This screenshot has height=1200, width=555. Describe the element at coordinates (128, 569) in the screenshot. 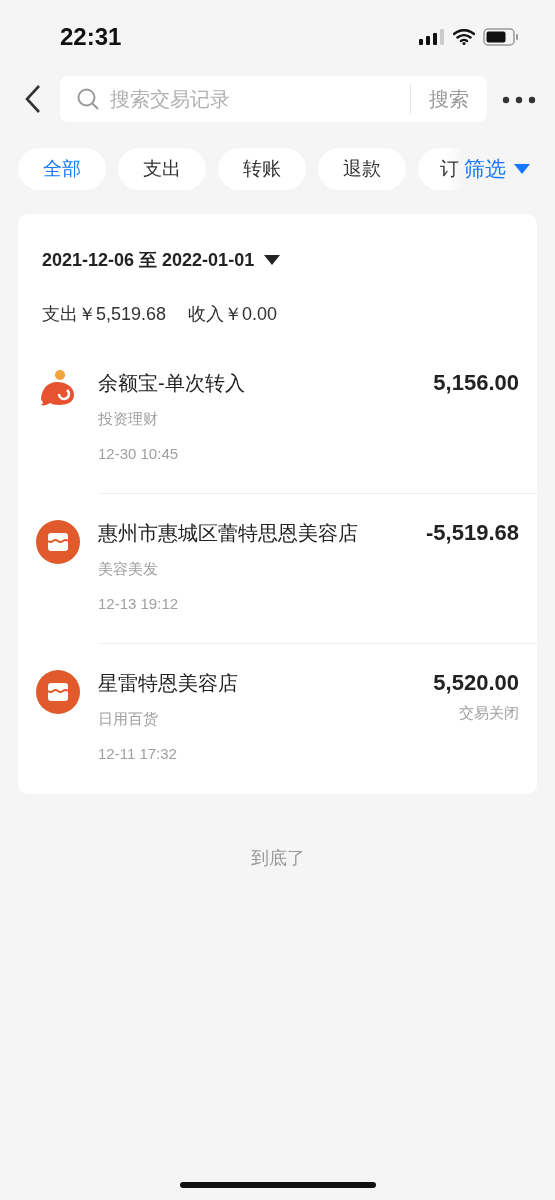

I see `transaction-category: 美容美发` at that location.